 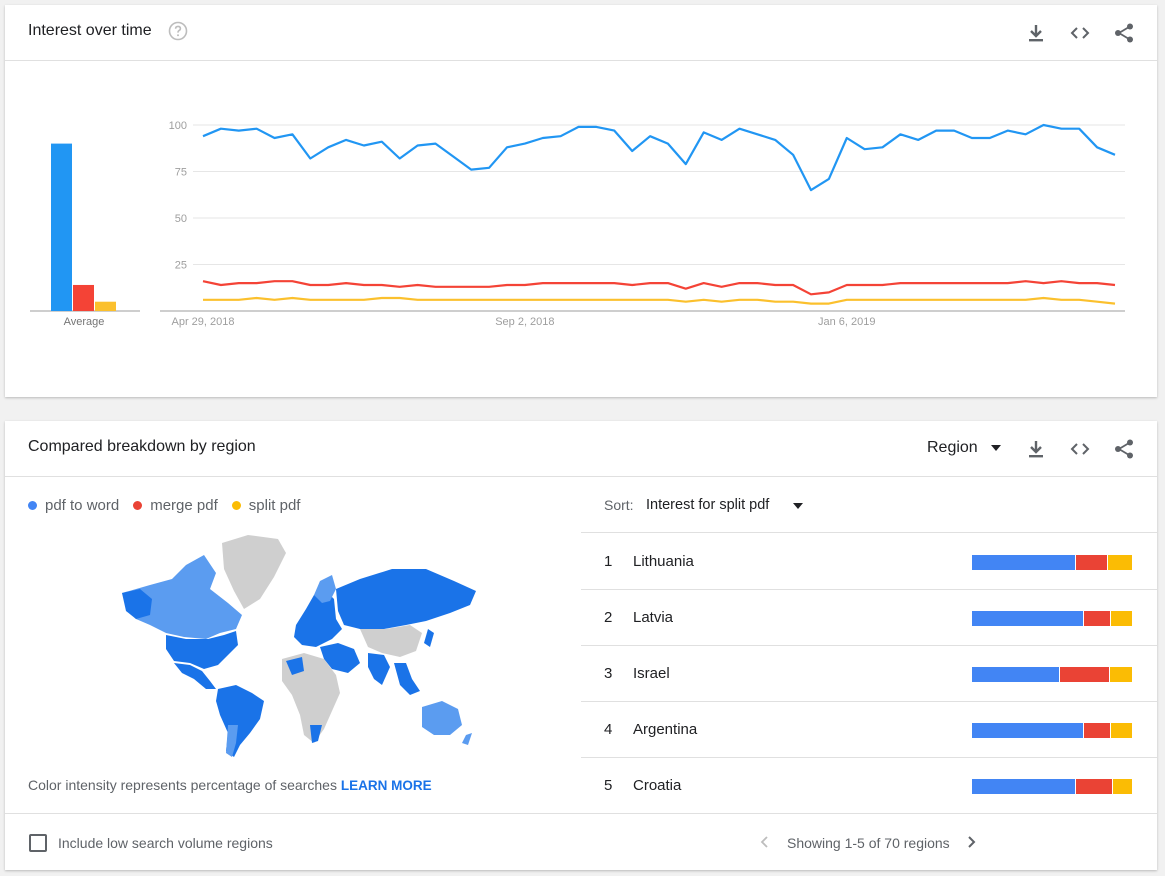 What do you see at coordinates (407, 679) in the screenshot?
I see `map-region-southeast-asia` at bounding box center [407, 679].